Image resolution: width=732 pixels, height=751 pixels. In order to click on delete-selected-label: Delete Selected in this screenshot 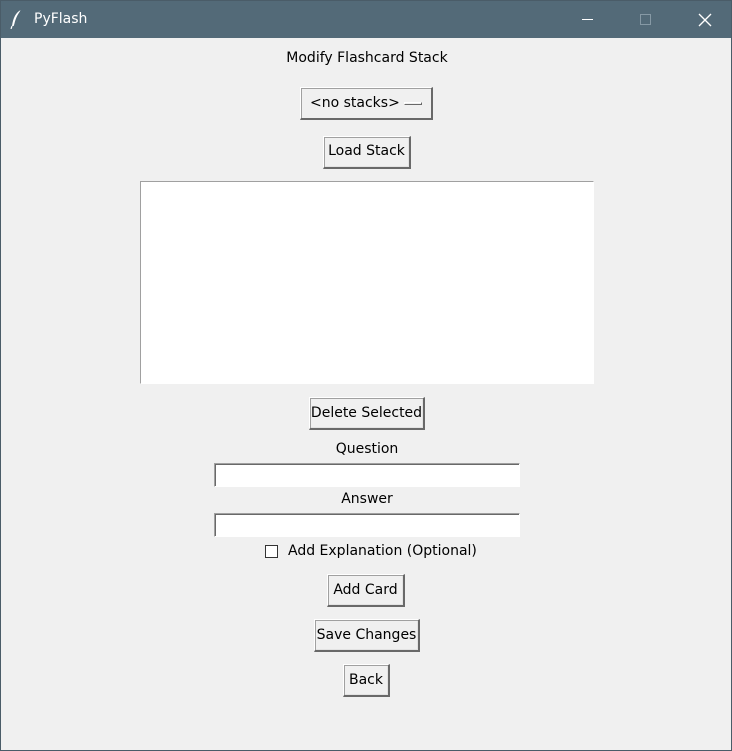, I will do `click(366, 413)`.